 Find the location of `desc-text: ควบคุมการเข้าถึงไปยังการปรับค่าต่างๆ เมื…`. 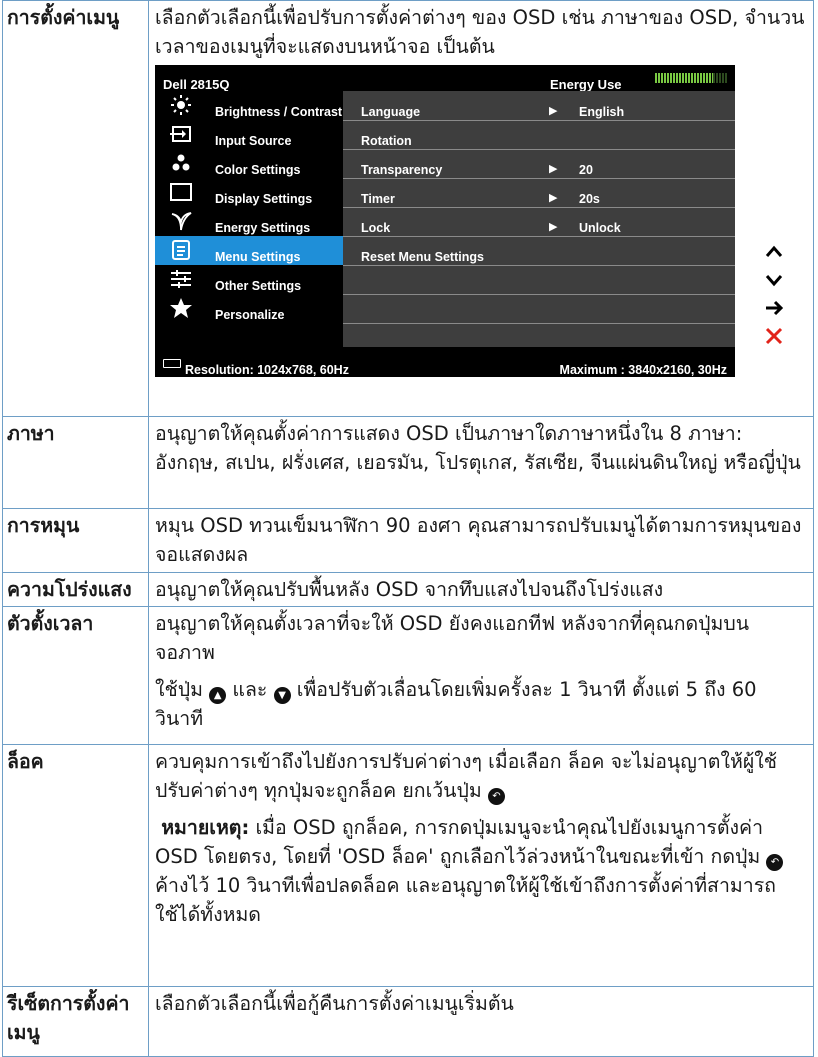

desc-text: ควบคุมการเข้าถึงไปยังการปรับค่าต่างๆ เมื… is located at coordinates (481, 776).